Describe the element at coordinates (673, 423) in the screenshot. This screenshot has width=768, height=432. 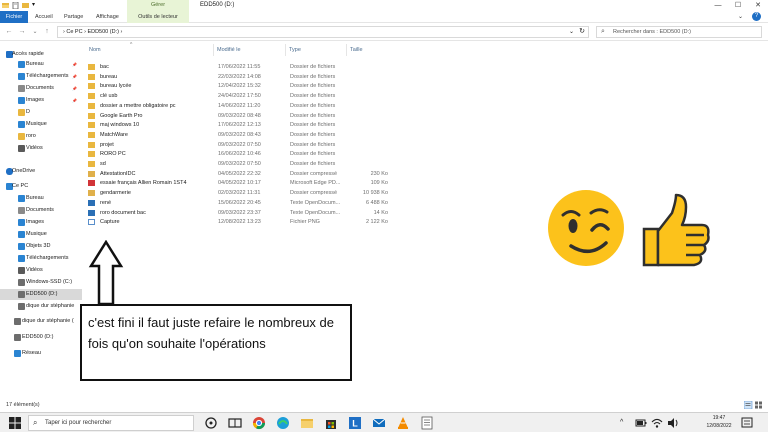
I see `volume-icon` at that location.